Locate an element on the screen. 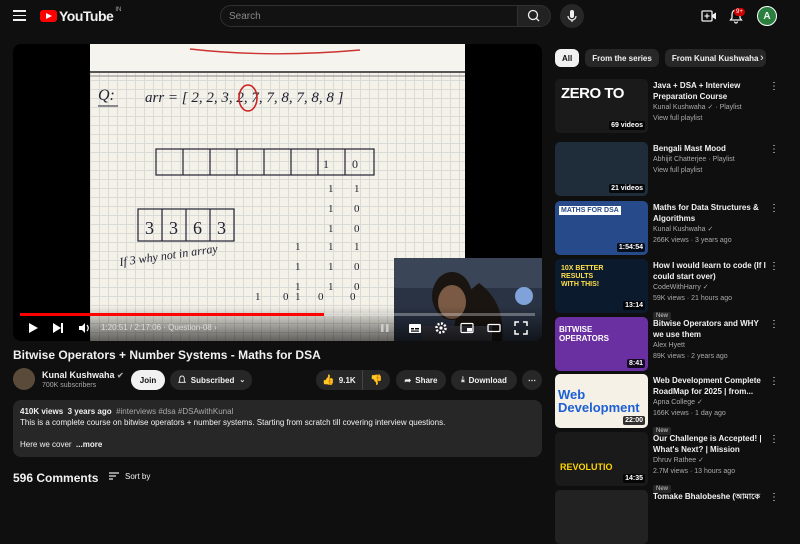  progress-fill is located at coordinates (172, 314).